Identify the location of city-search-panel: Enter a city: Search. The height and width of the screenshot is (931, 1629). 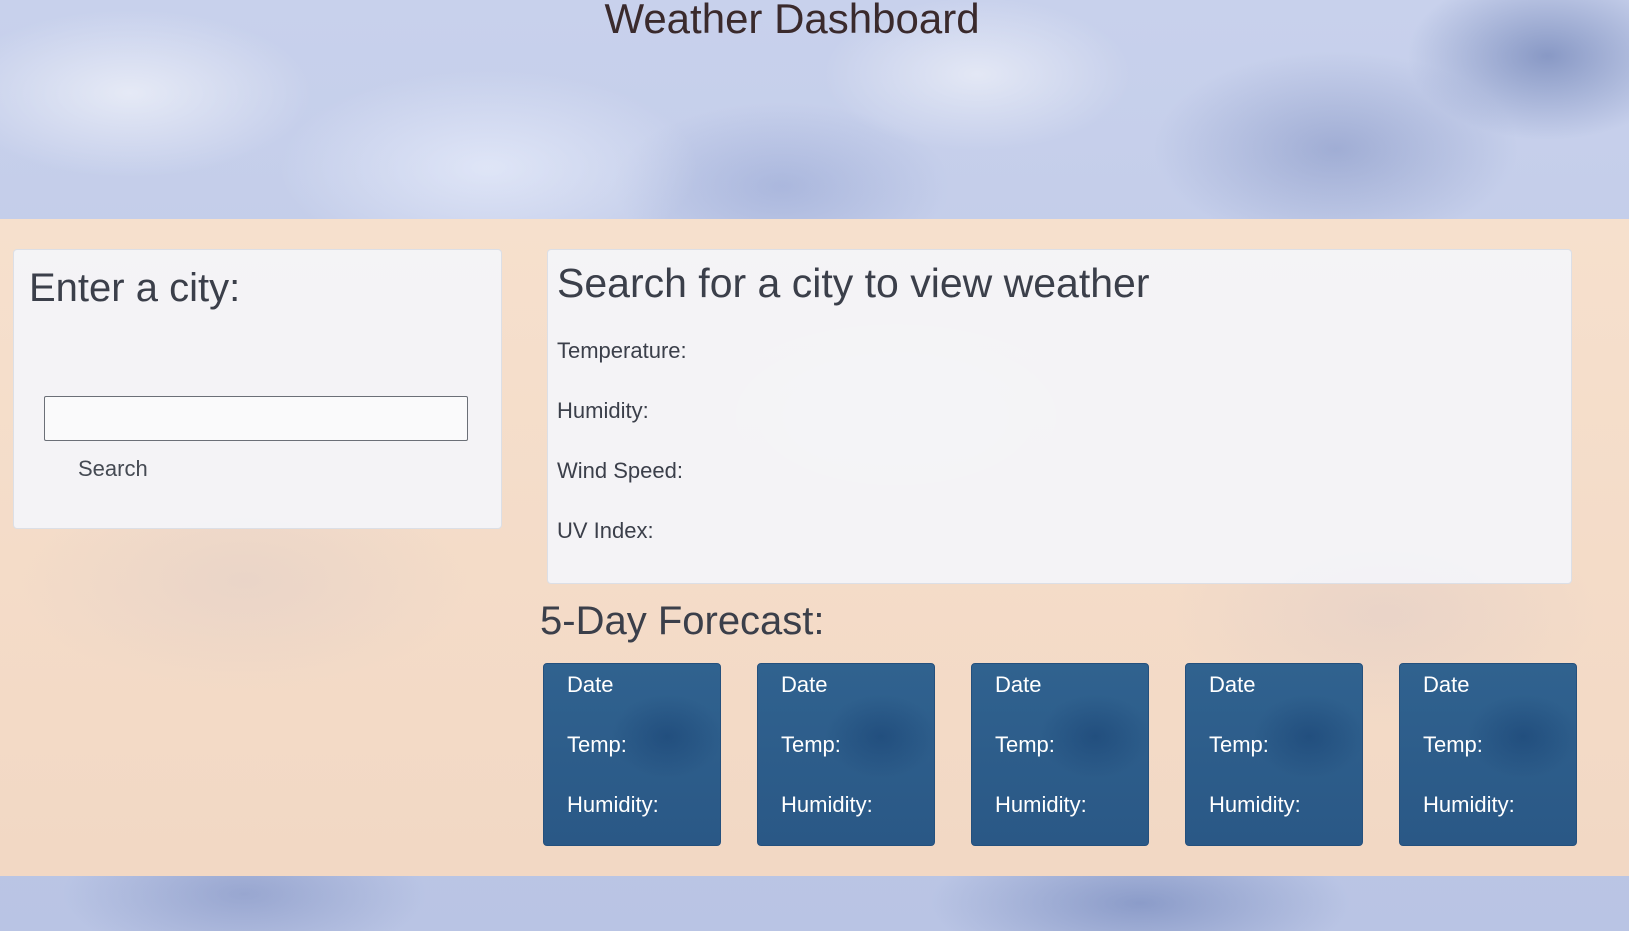
(257, 389).